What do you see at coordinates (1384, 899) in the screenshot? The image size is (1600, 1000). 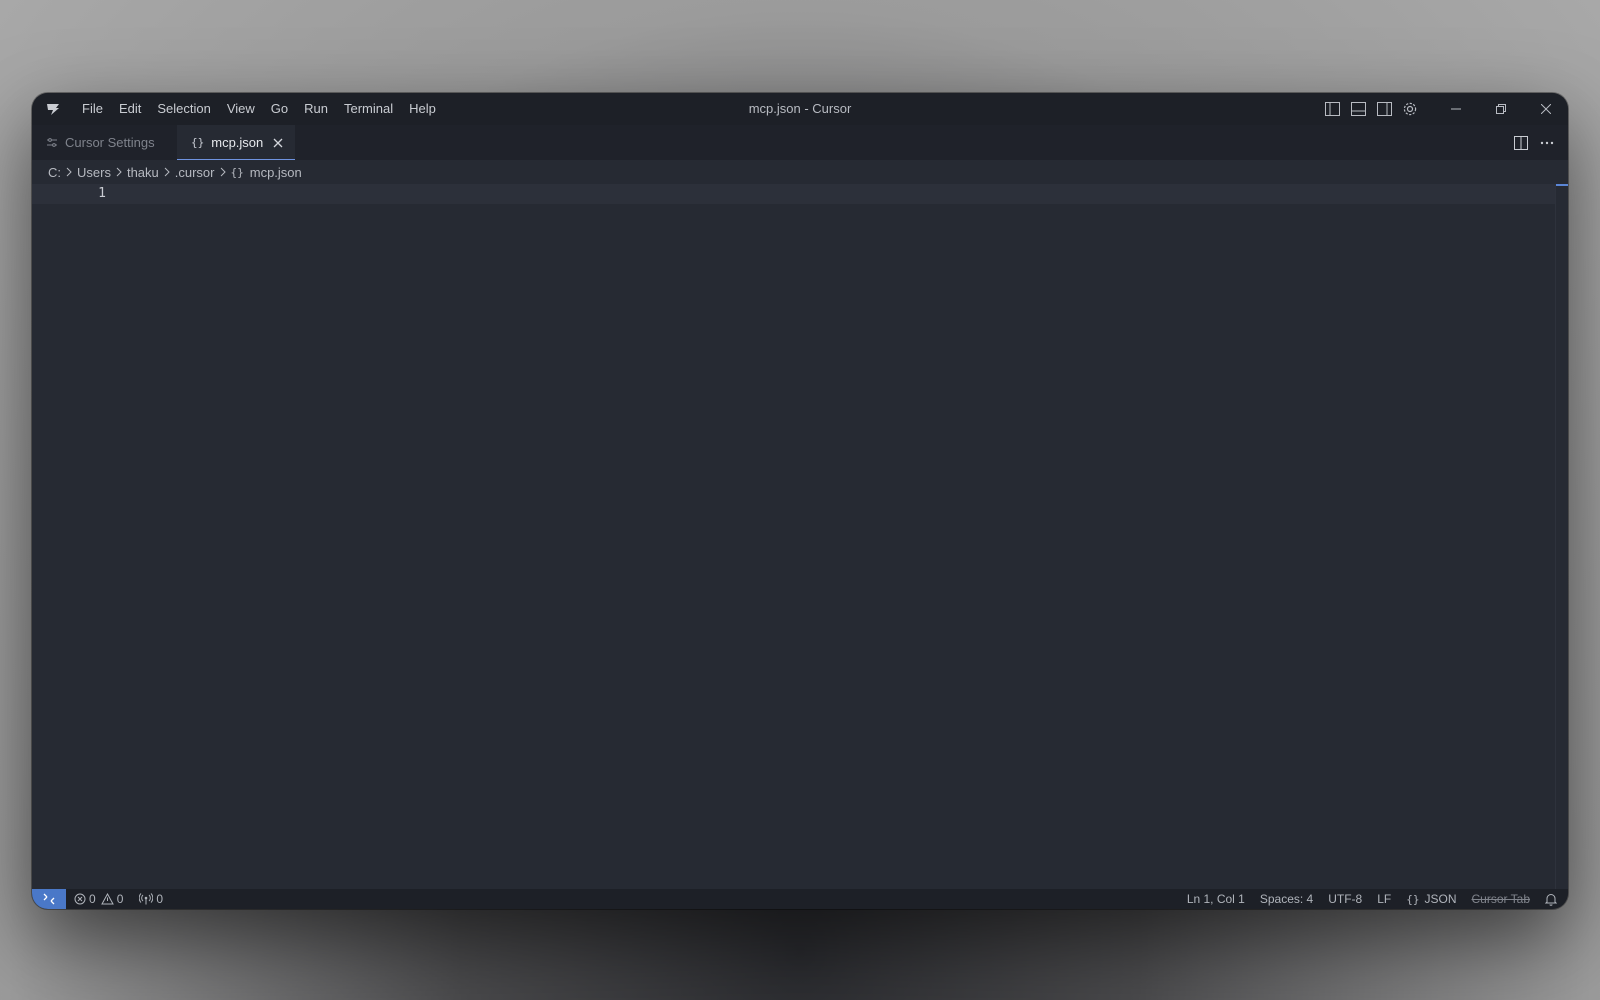 I see `end-of-line: LF` at bounding box center [1384, 899].